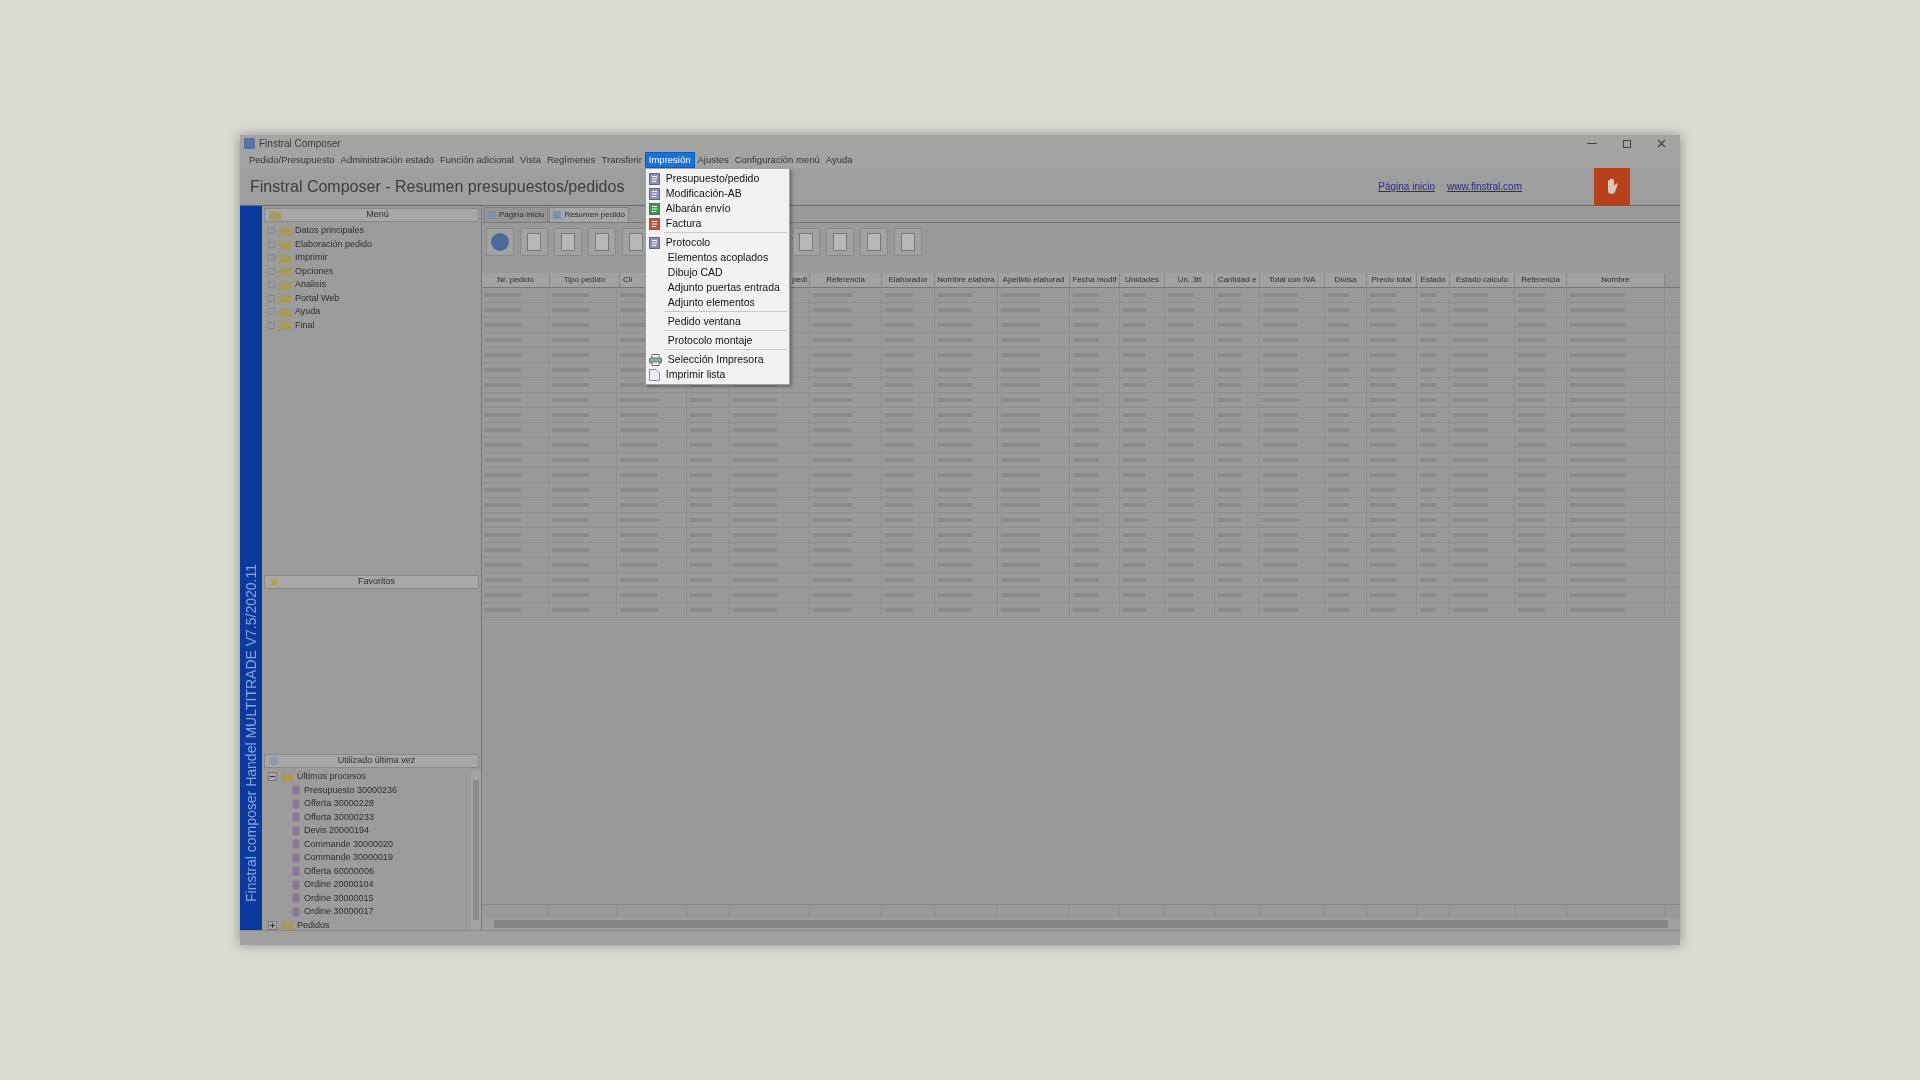  What do you see at coordinates (374, 312) in the screenshot?
I see `tree-item: Ayuda` at bounding box center [374, 312].